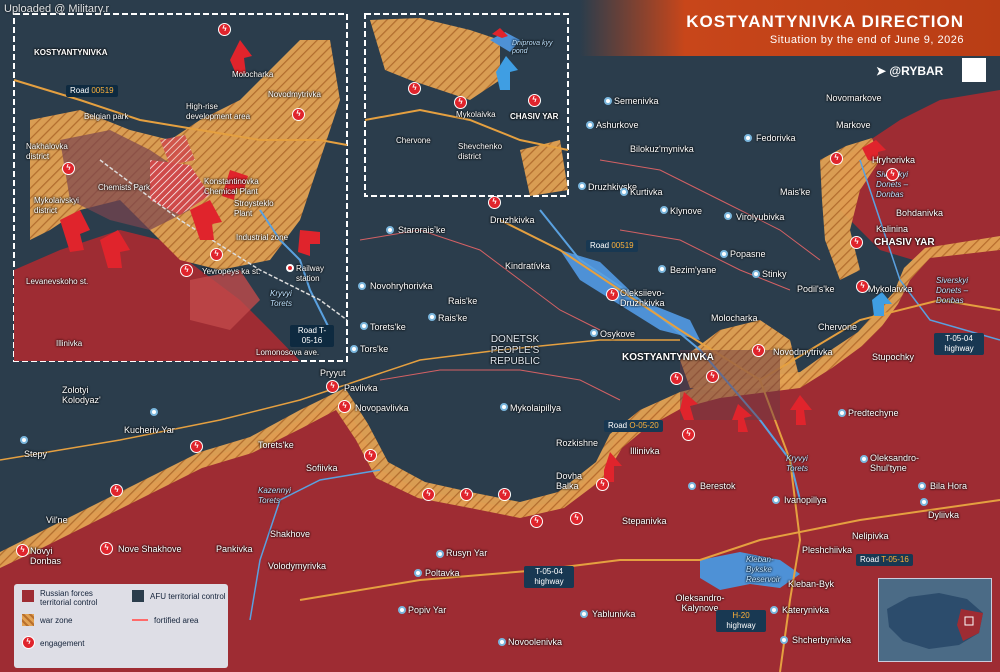 Image resolution: width=1000 pixels, height=672 pixels. I want to click on settlement-label: Novoolenivka, so click(535, 642).